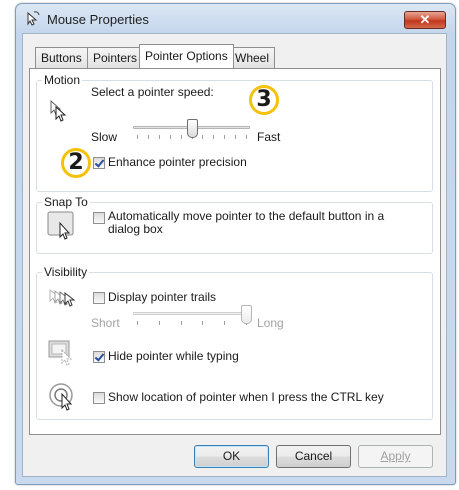 The image size is (459, 490). Describe the element at coordinates (61, 397) in the screenshot. I see `show-location-icon` at that location.